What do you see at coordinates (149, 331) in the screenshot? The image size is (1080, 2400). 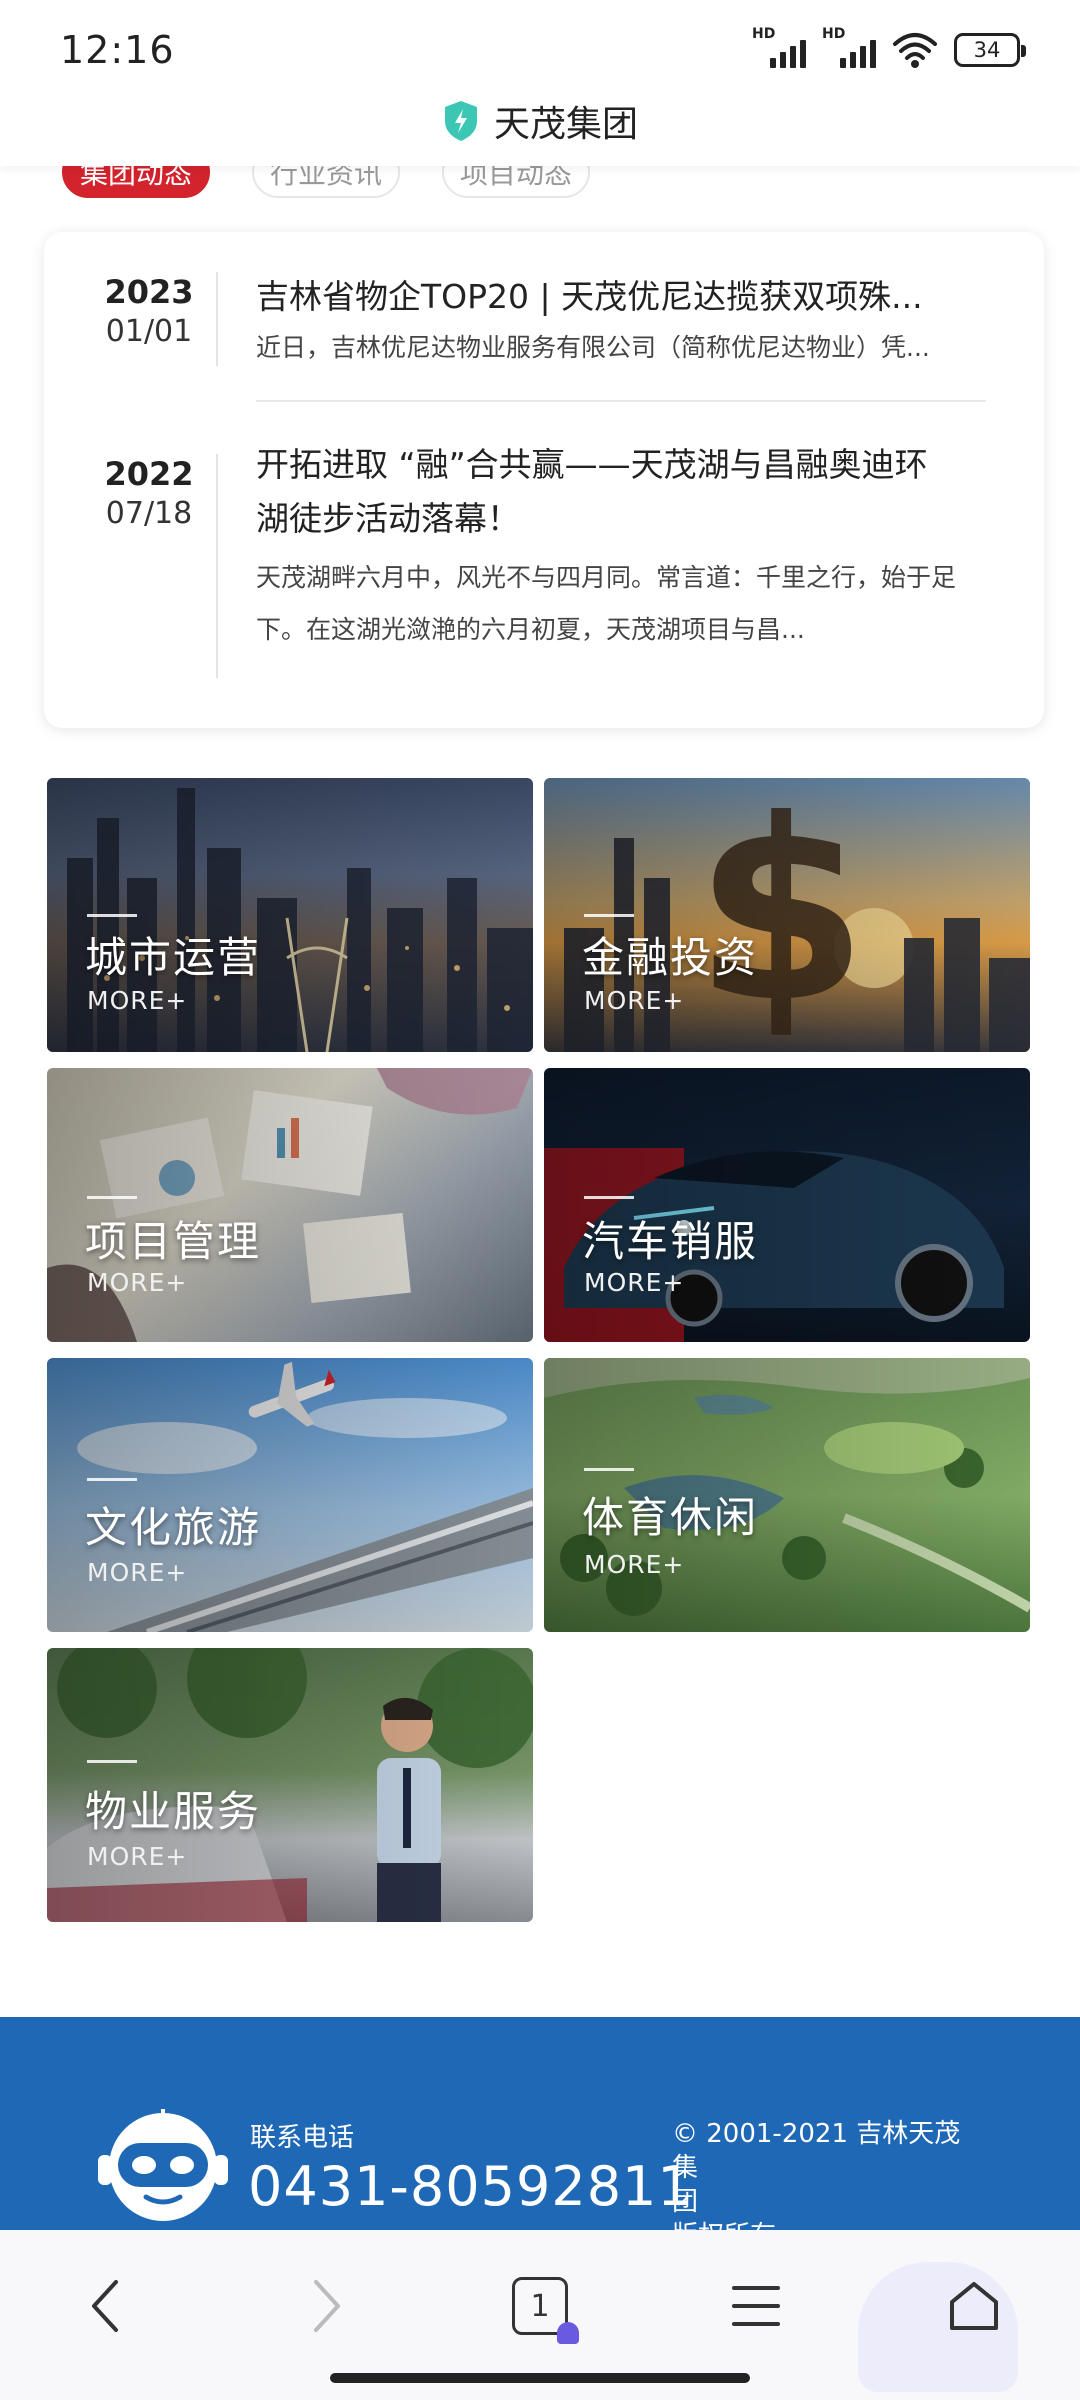 I see `news-month-day: 01/01` at bounding box center [149, 331].